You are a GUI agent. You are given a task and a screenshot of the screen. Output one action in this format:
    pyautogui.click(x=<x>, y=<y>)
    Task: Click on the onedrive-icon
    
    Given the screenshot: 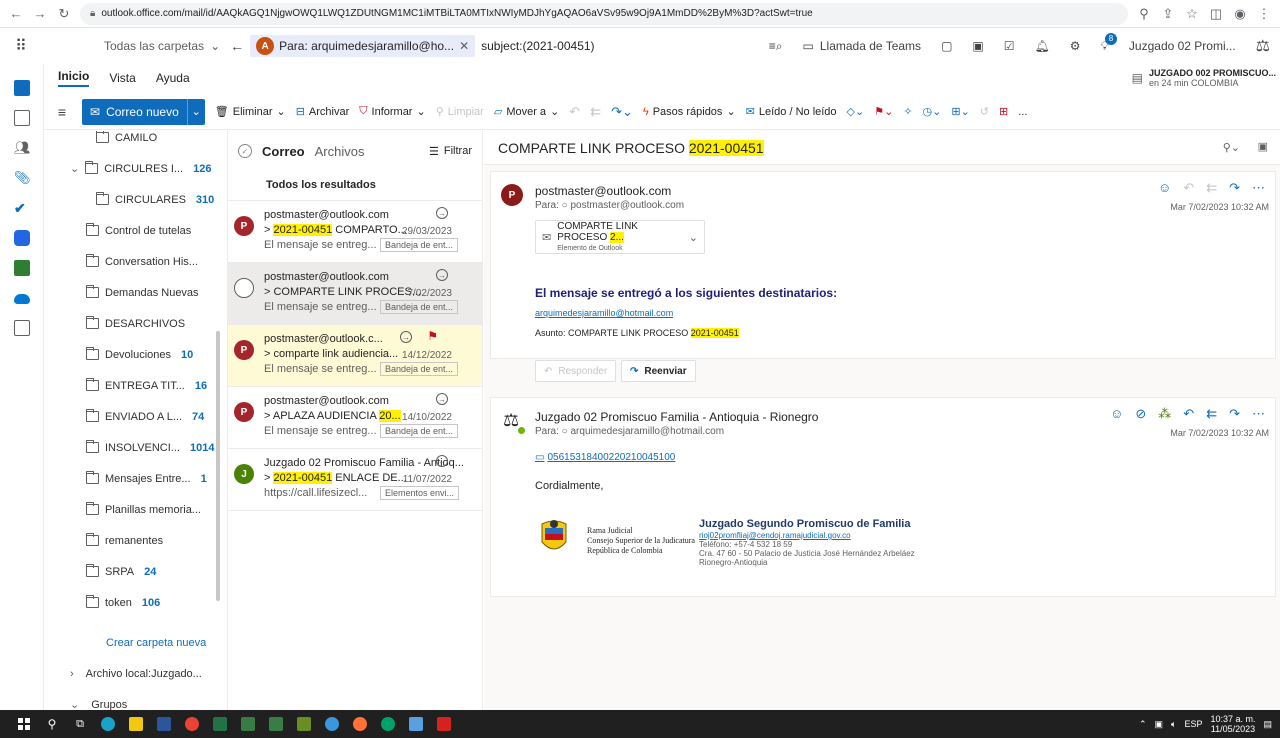 What is the action you would take?
    pyautogui.click(x=22, y=299)
    